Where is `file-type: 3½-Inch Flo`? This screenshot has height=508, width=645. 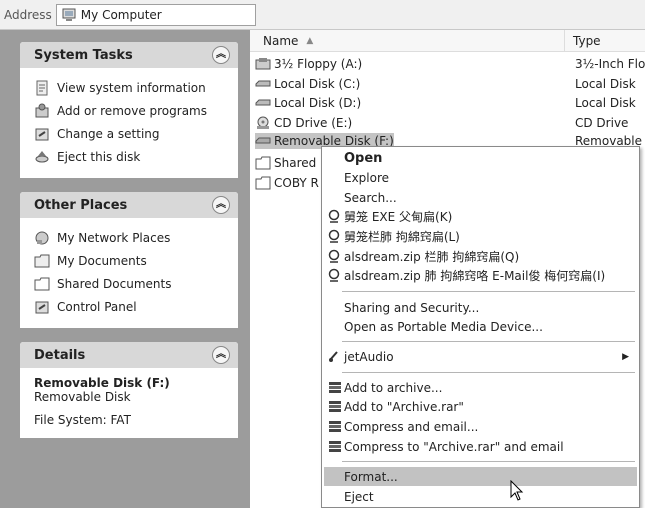
file-type: 3½-Inch Flo is located at coordinates (610, 64).